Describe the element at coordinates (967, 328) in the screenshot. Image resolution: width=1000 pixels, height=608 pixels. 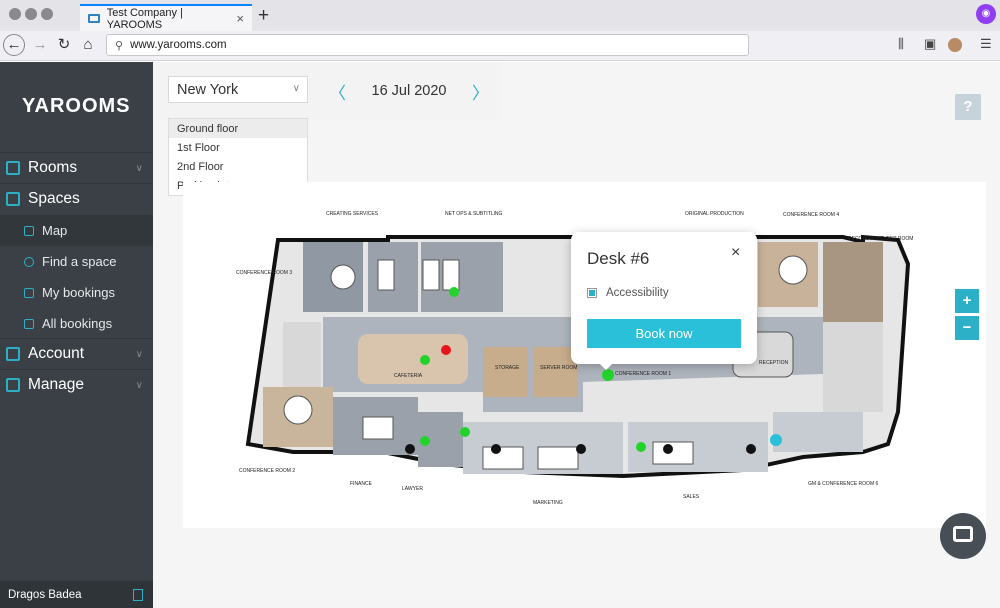
I see `zoom-out-button: −` at that location.